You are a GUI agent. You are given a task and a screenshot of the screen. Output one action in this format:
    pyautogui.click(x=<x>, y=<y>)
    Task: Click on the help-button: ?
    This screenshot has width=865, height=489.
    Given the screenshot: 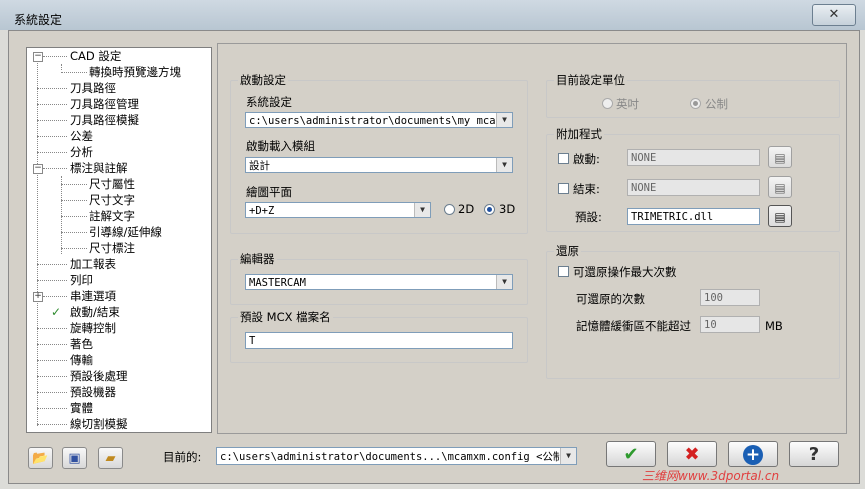 What is the action you would take?
    pyautogui.click(x=814, y=454)
    